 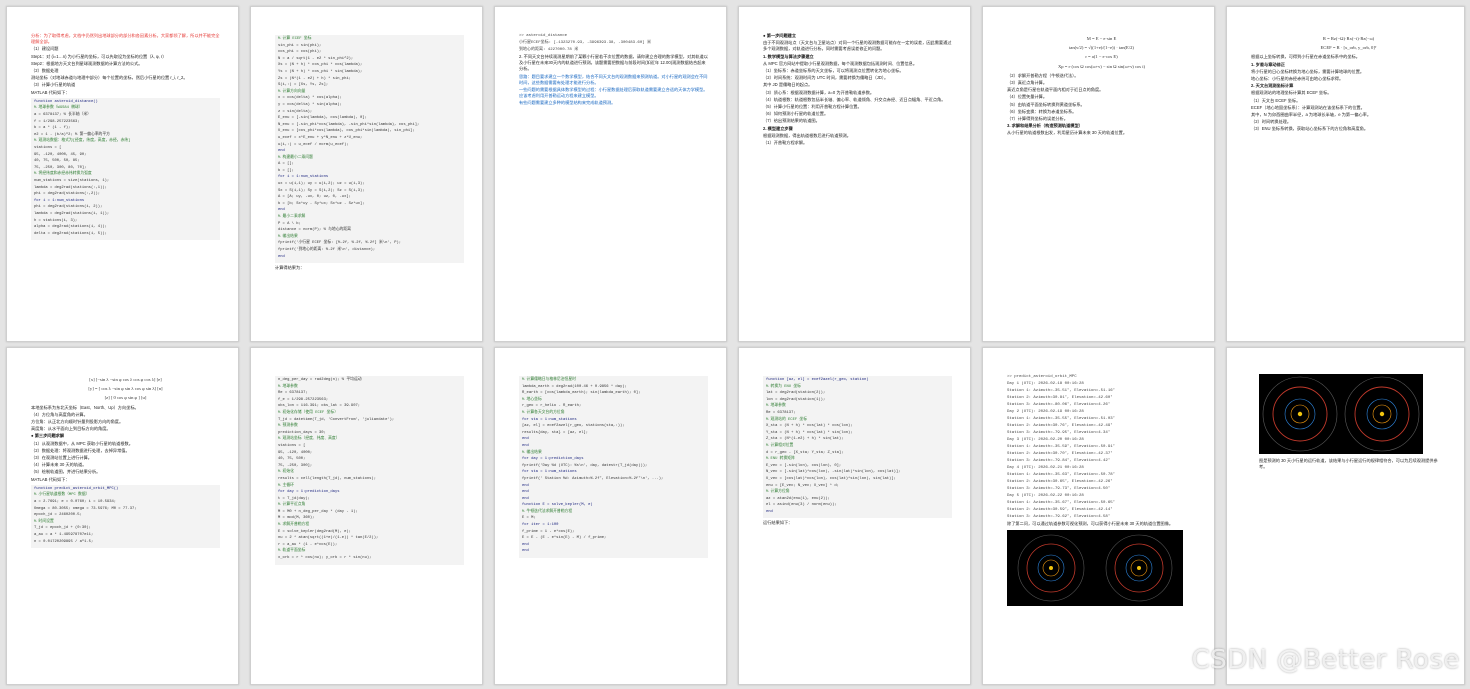 I want to click on paragraph: 根据观测站的地理坐标计算其 ECEF 坐标。, so click(x=1291, y=93).